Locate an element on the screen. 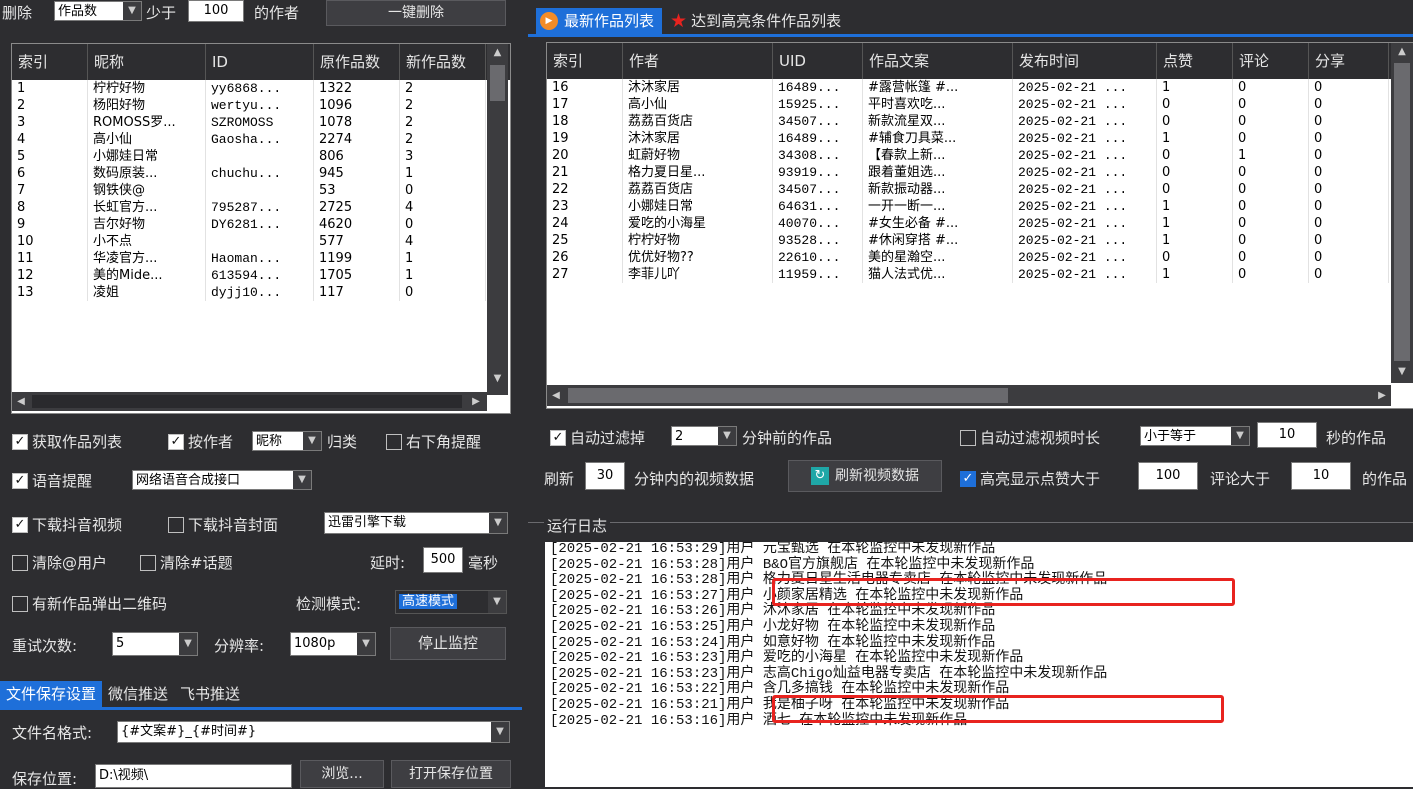 The width and height of the screenshot is (1413, 789). save-path-input: D:\视频\ is located at coordinates (193, 776).